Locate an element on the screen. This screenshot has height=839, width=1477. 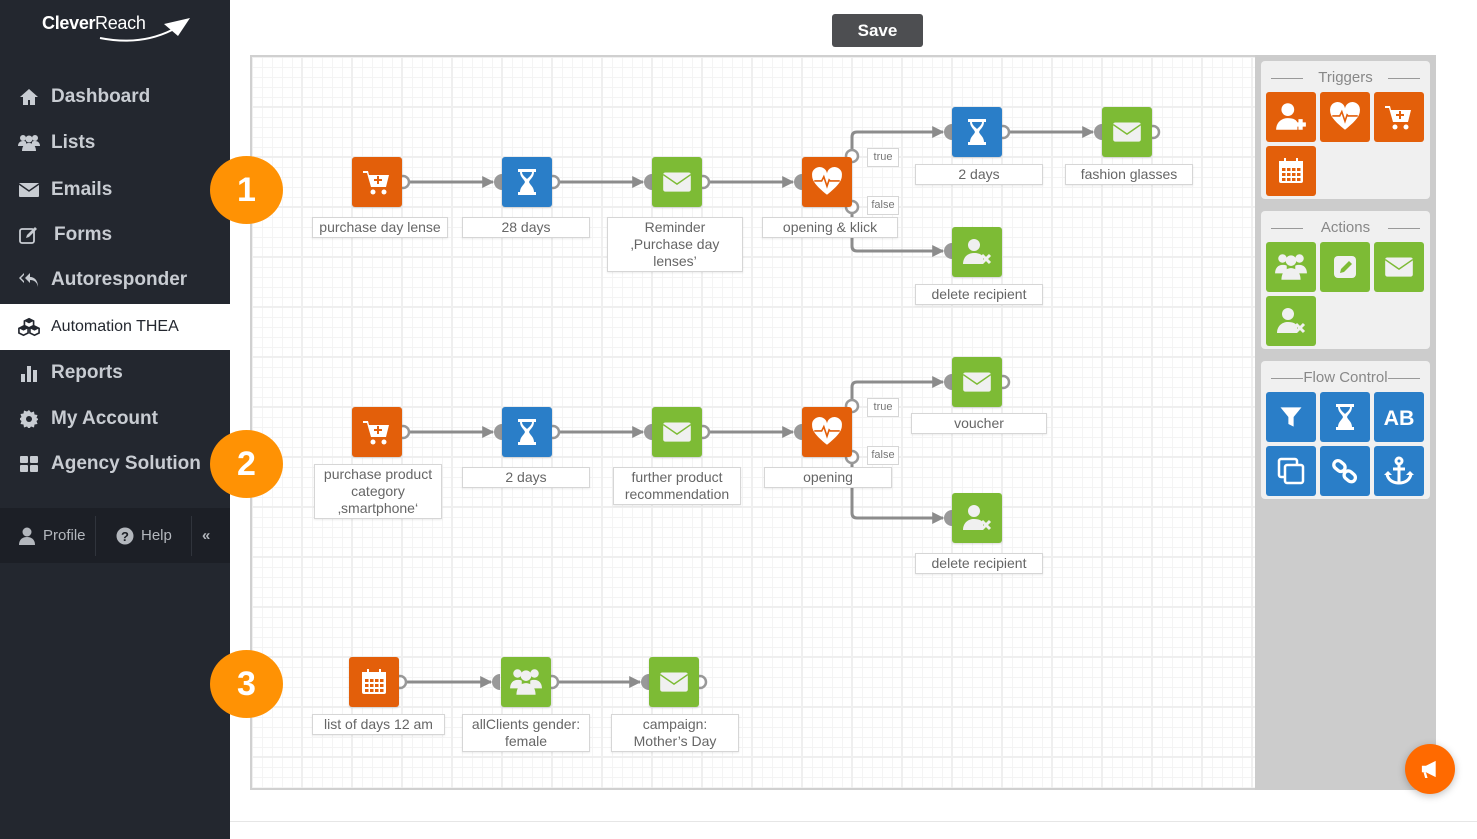
flow2-purchase-trigger-node is located at coordinates (377, 432).